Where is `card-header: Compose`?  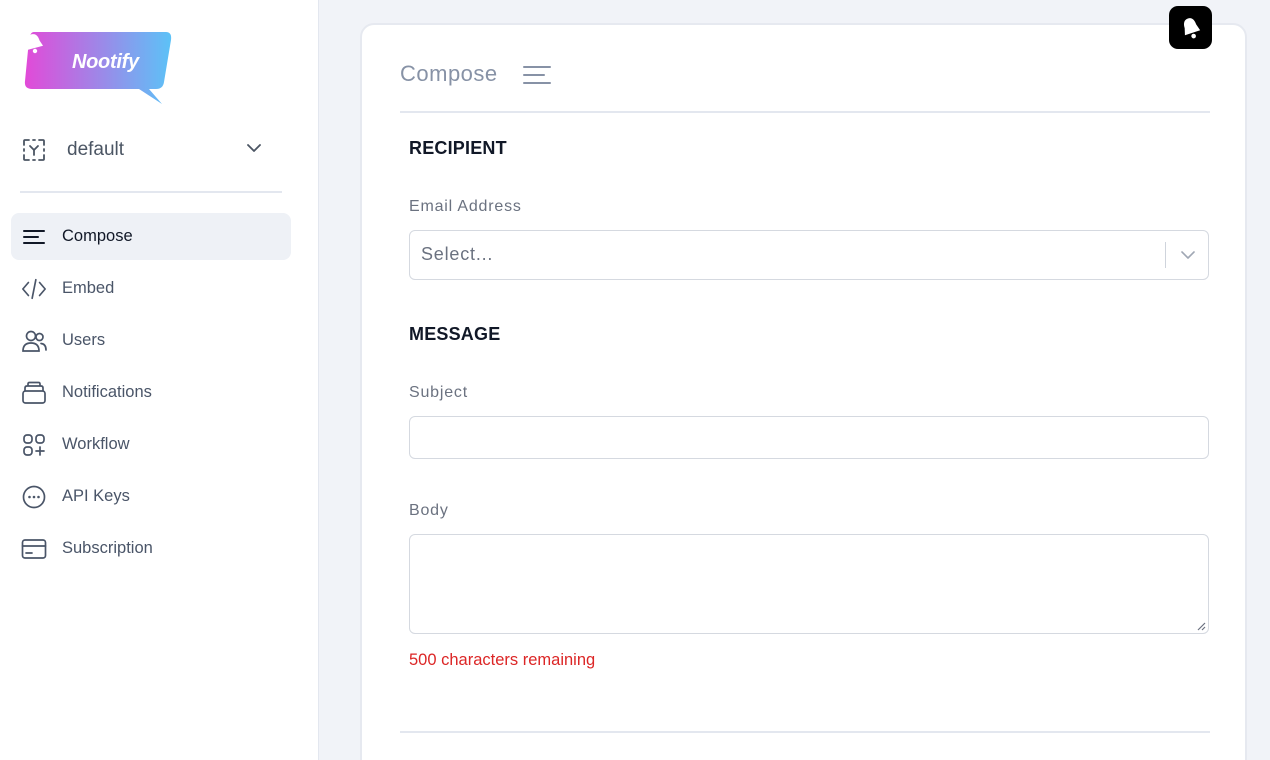
card-header: Compose is located at coordinates (476, 74).